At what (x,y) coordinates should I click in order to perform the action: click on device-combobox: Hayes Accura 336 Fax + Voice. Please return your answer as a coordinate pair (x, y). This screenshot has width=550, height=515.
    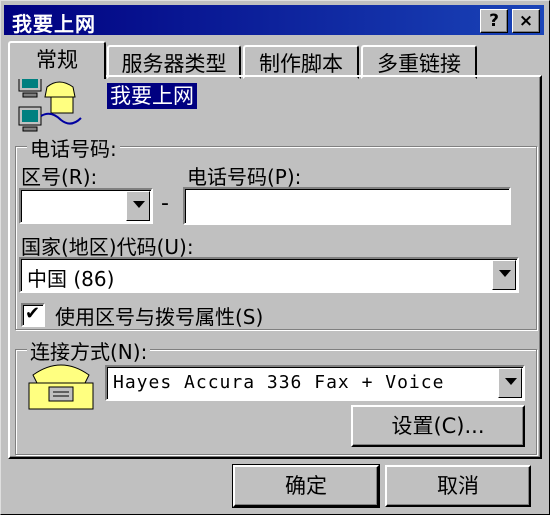
    Looking at the image, I should click on (315, 383).